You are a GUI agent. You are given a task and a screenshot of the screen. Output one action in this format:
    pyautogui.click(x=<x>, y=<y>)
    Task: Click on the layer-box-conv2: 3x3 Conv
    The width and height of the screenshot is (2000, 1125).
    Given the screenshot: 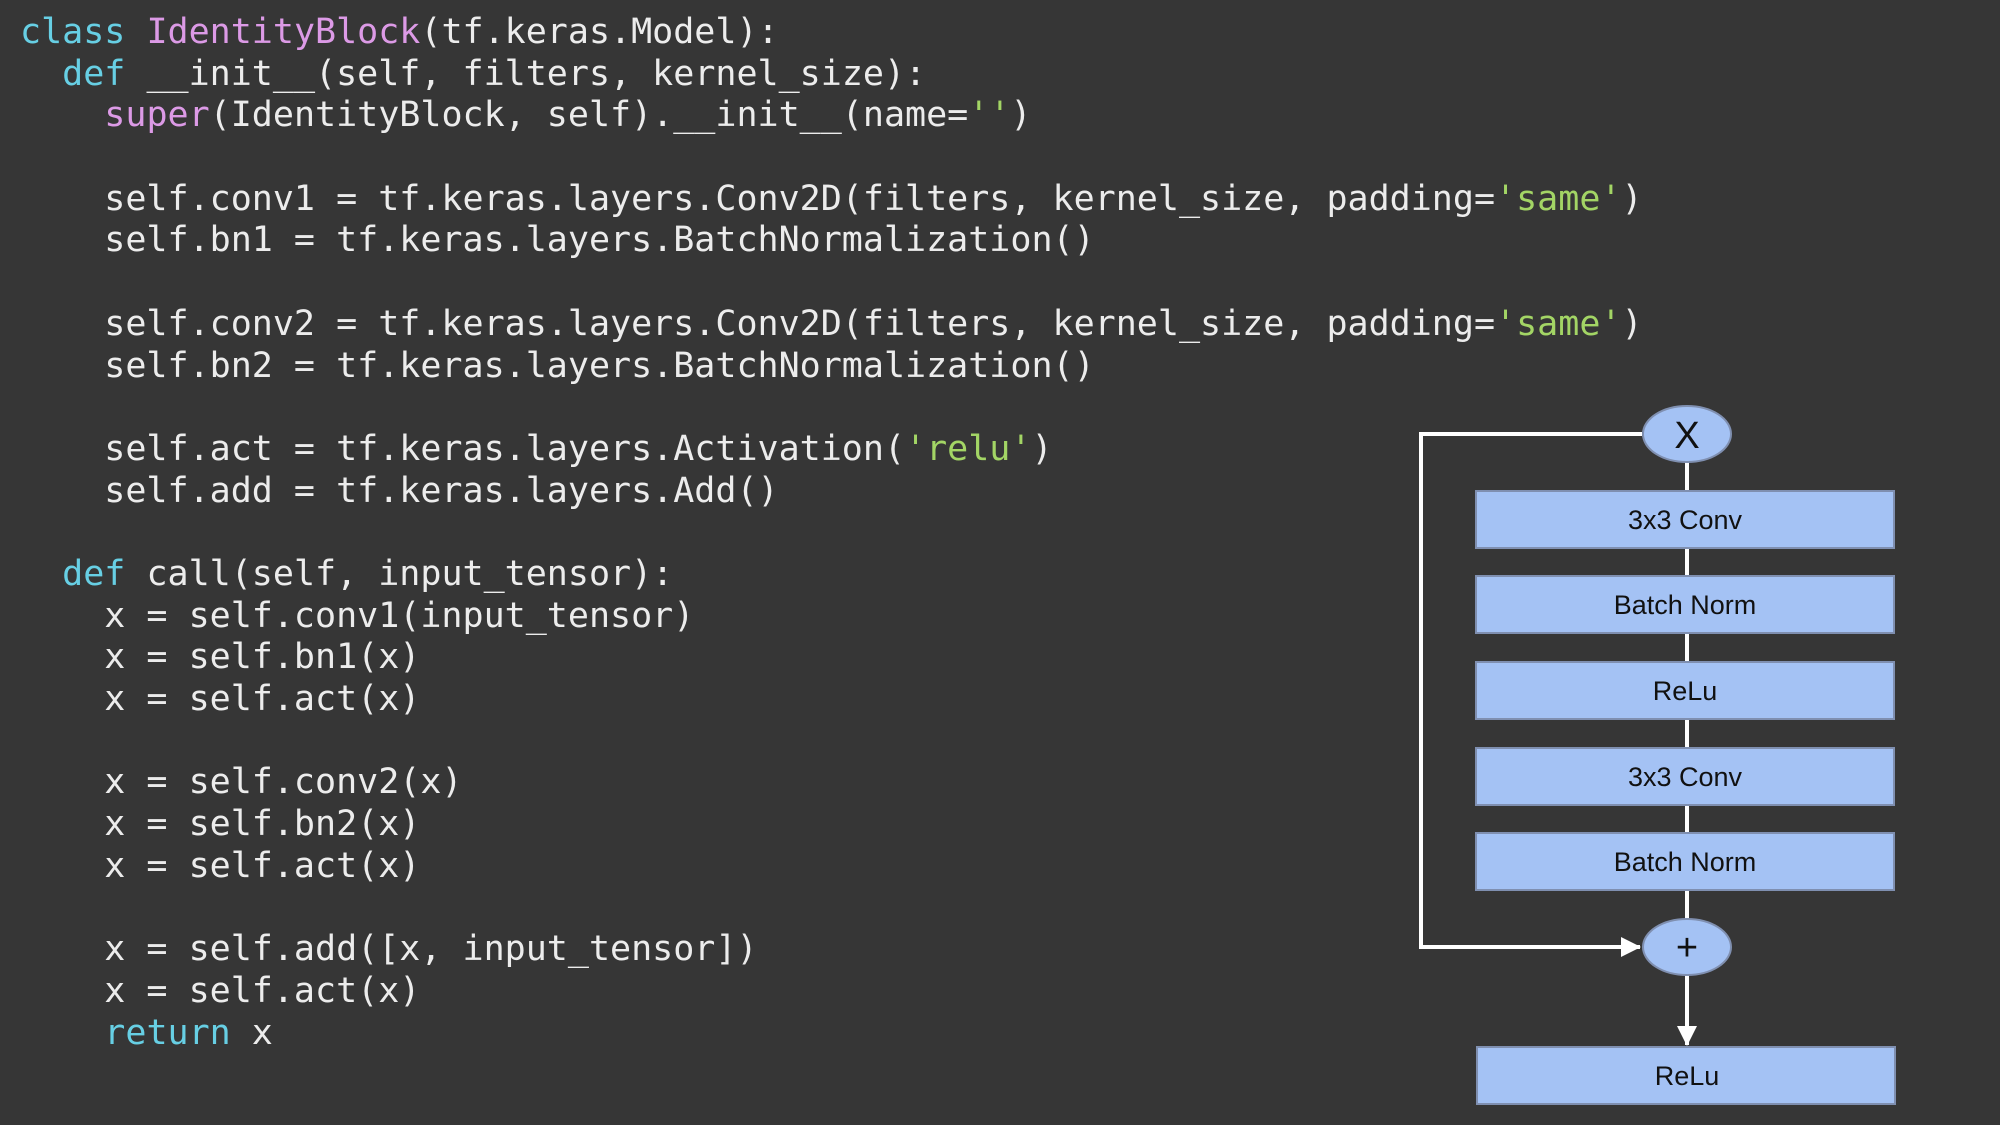 What is the action you would take?
    pyautogui.click(x=1685, y=776)
    